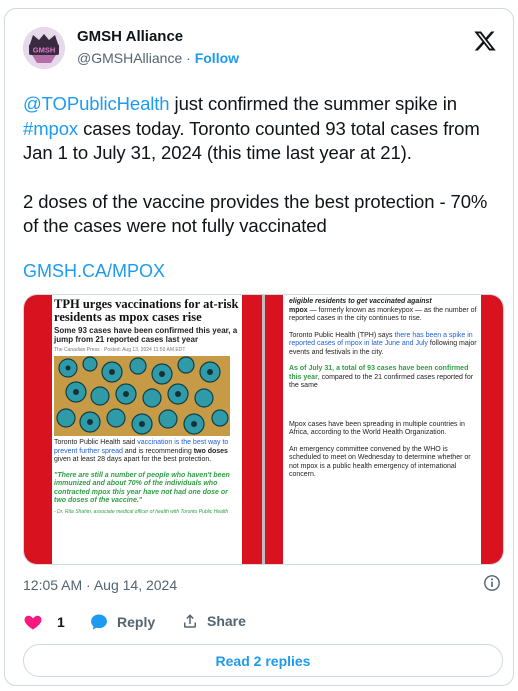  I want to click on virus-microscope-image, so click(142, 396).